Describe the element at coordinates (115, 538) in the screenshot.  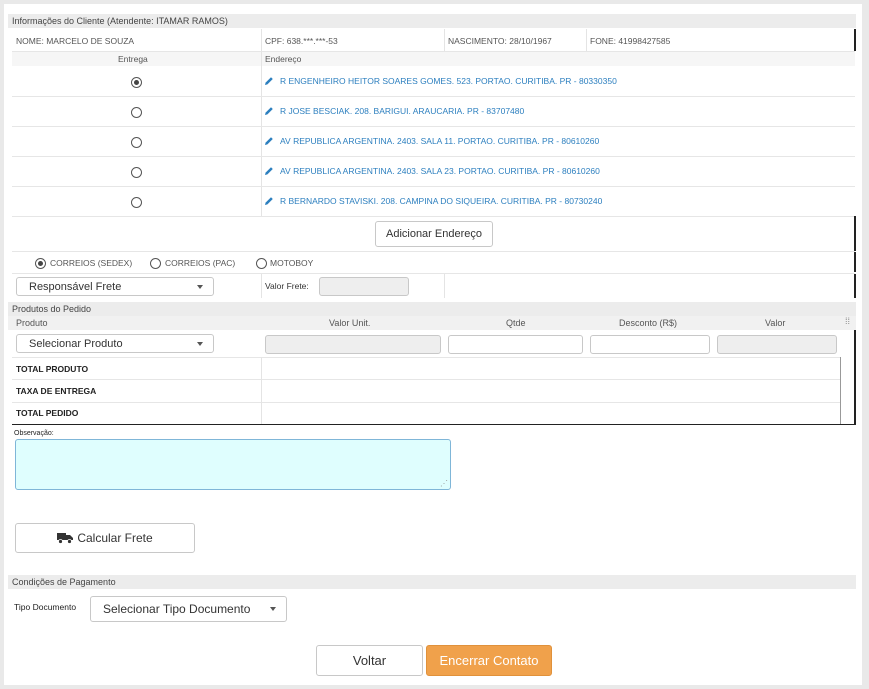
I see `calculate-freight-label: Calcular Frete` at that location.